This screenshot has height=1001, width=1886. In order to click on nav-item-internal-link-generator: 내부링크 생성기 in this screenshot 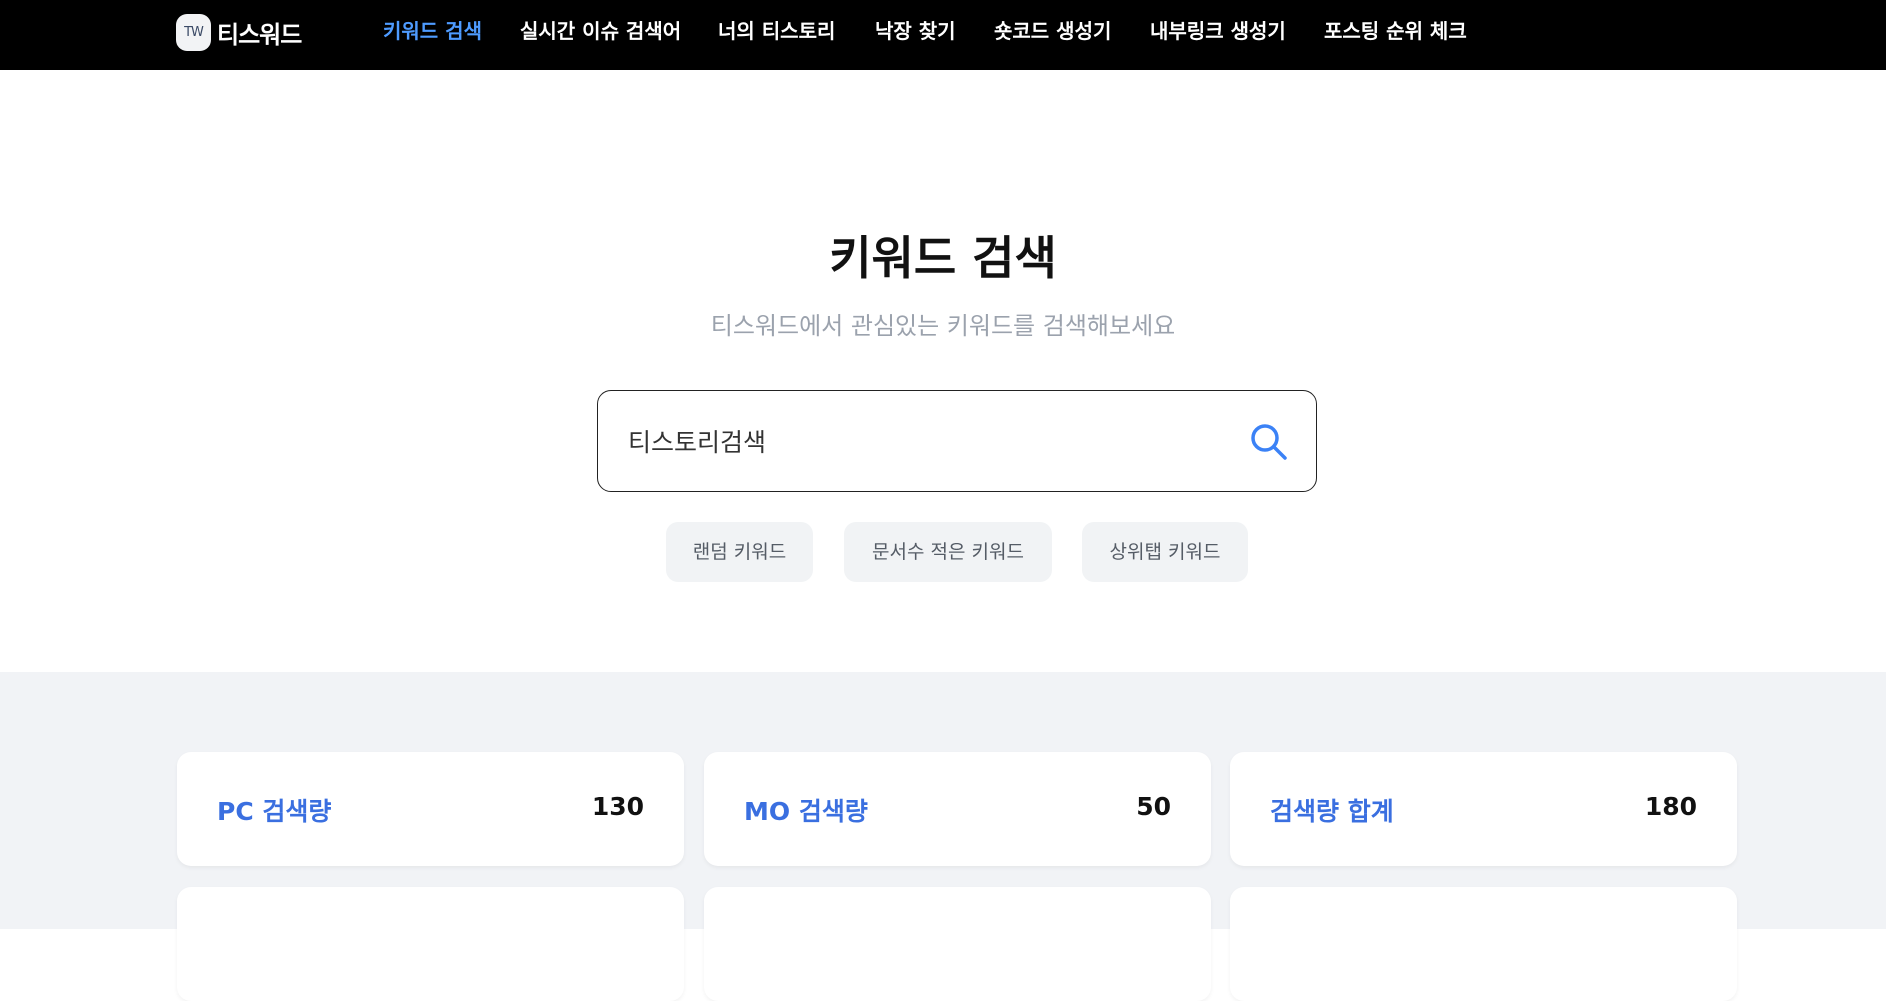, I will do `click(1218, 31)`.